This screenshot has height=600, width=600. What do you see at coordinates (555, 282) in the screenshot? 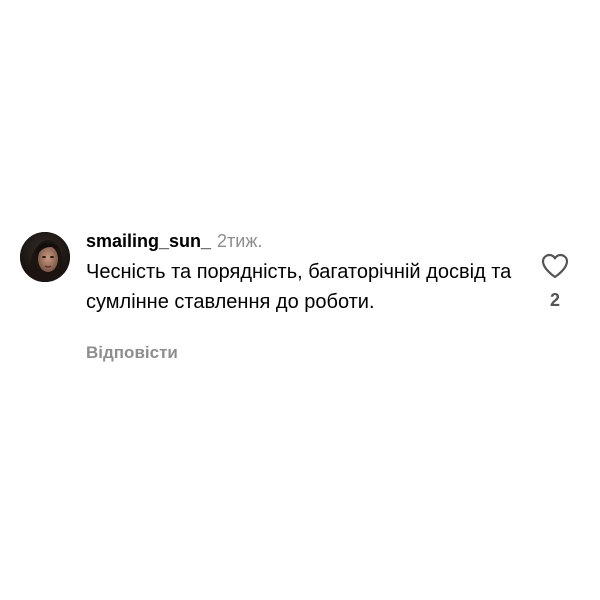
I see `like-control: 2` at bounding box center [555, 282].